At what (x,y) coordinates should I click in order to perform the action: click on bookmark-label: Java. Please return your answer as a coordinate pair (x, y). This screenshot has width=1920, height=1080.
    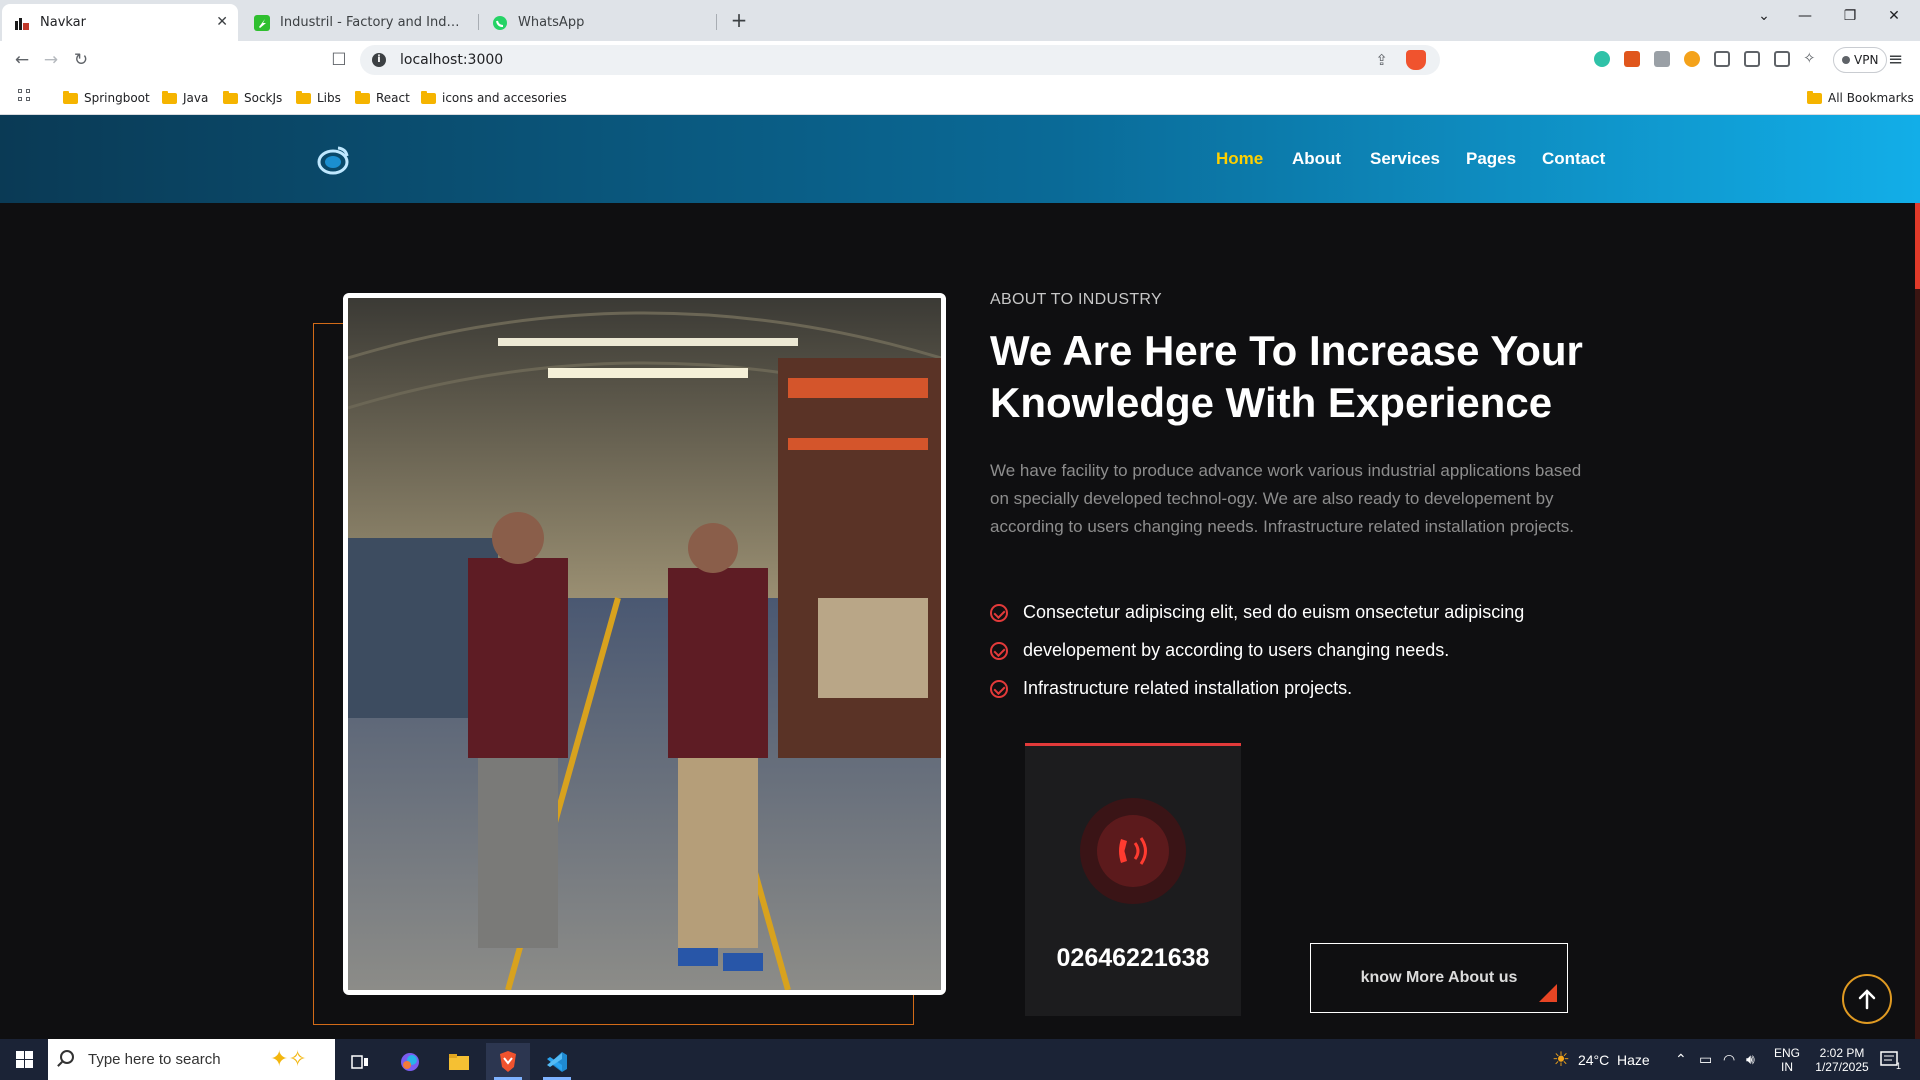
    Looking at the image, I should click on (196, 98).